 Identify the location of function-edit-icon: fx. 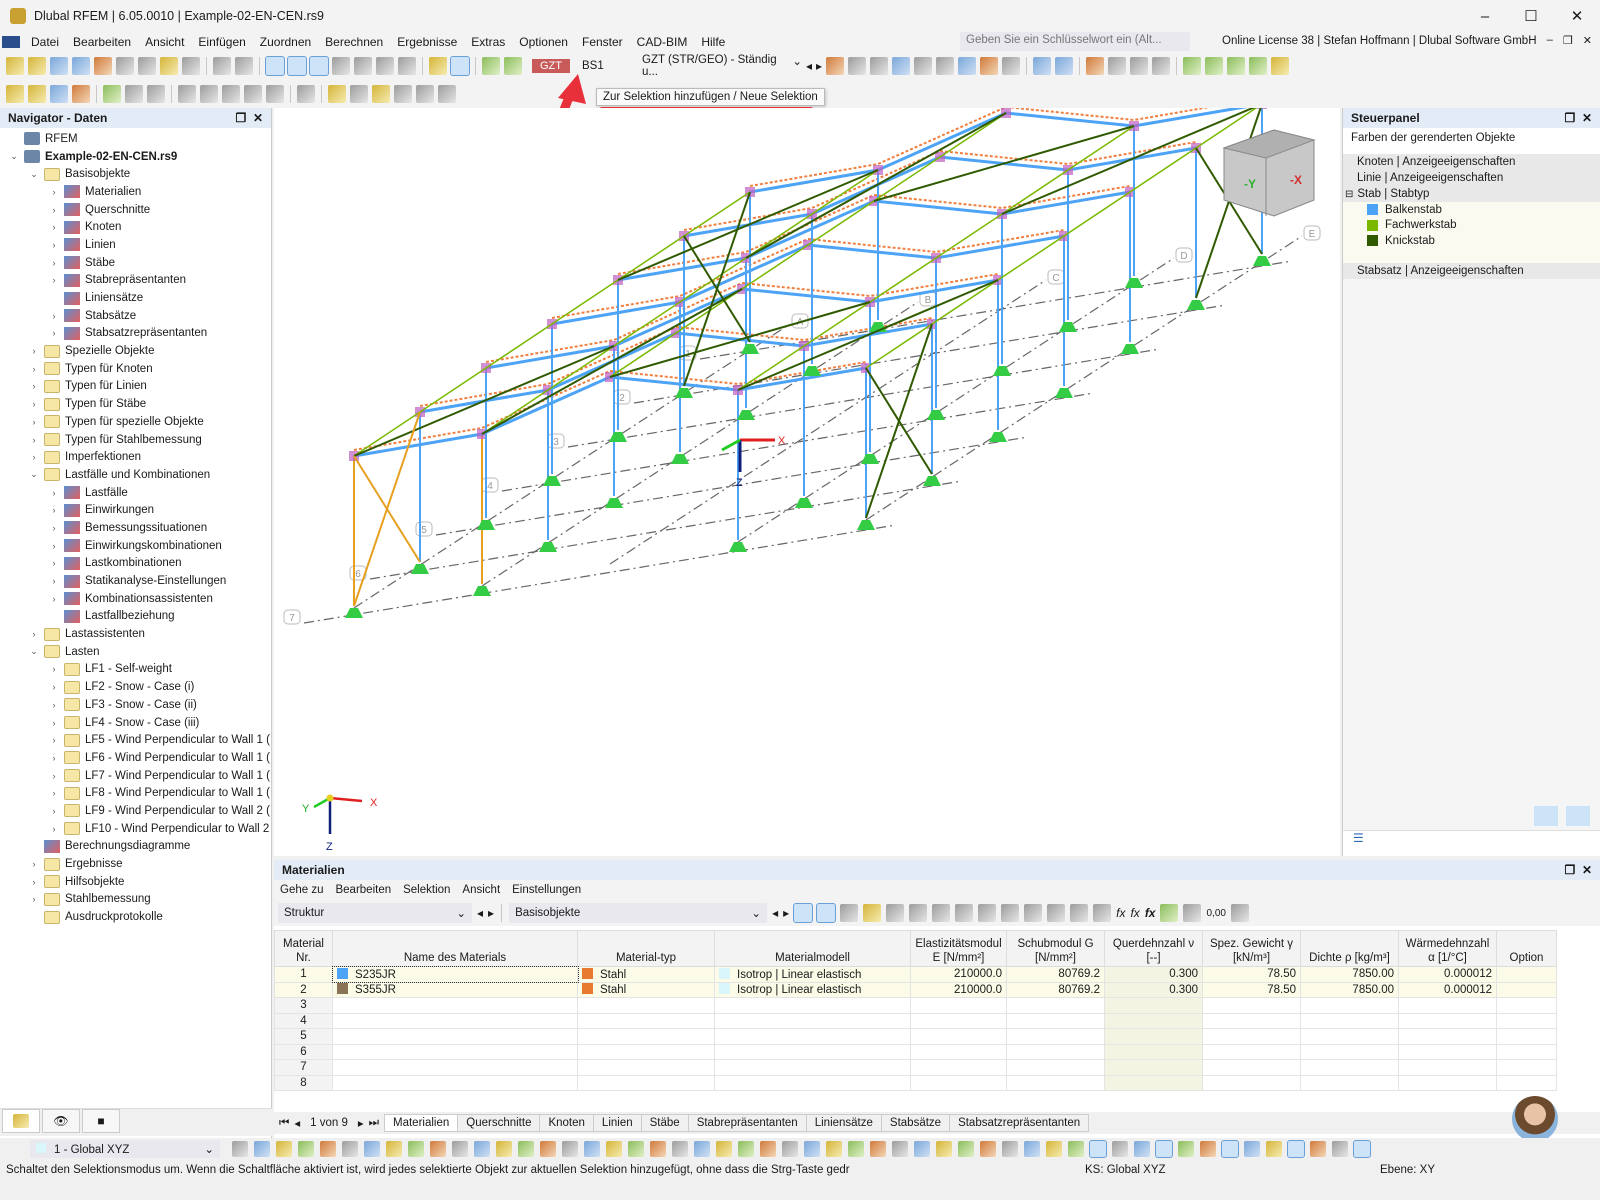
(1134, 913).